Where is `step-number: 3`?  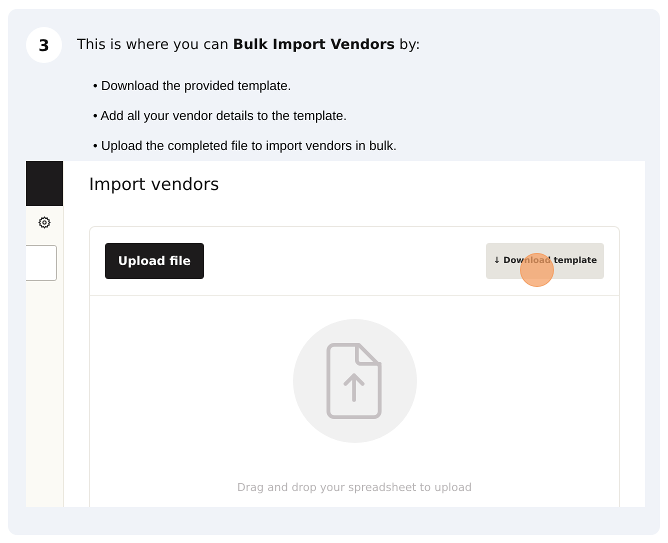 step-number: 3 is located at coordinates (44, 45).